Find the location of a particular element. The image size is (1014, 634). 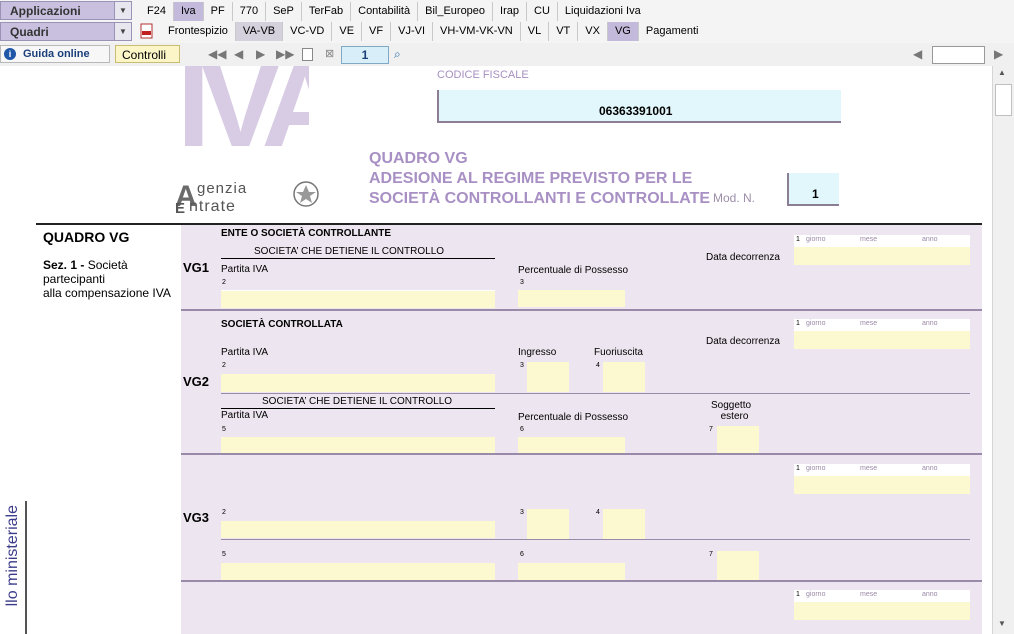

agenzia-text: genzia is located at coordinates (222, 188).